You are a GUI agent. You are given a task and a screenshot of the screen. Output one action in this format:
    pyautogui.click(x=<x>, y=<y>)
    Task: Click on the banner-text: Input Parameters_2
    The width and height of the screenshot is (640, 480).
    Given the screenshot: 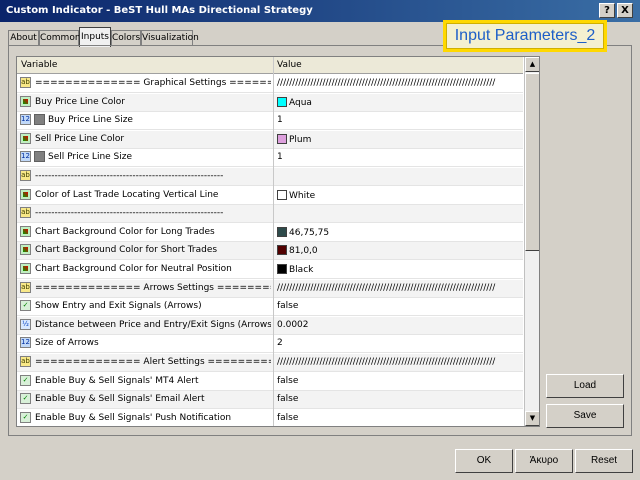 What is the action you would take?
    pyautogui.click(x=525, y=36)
    